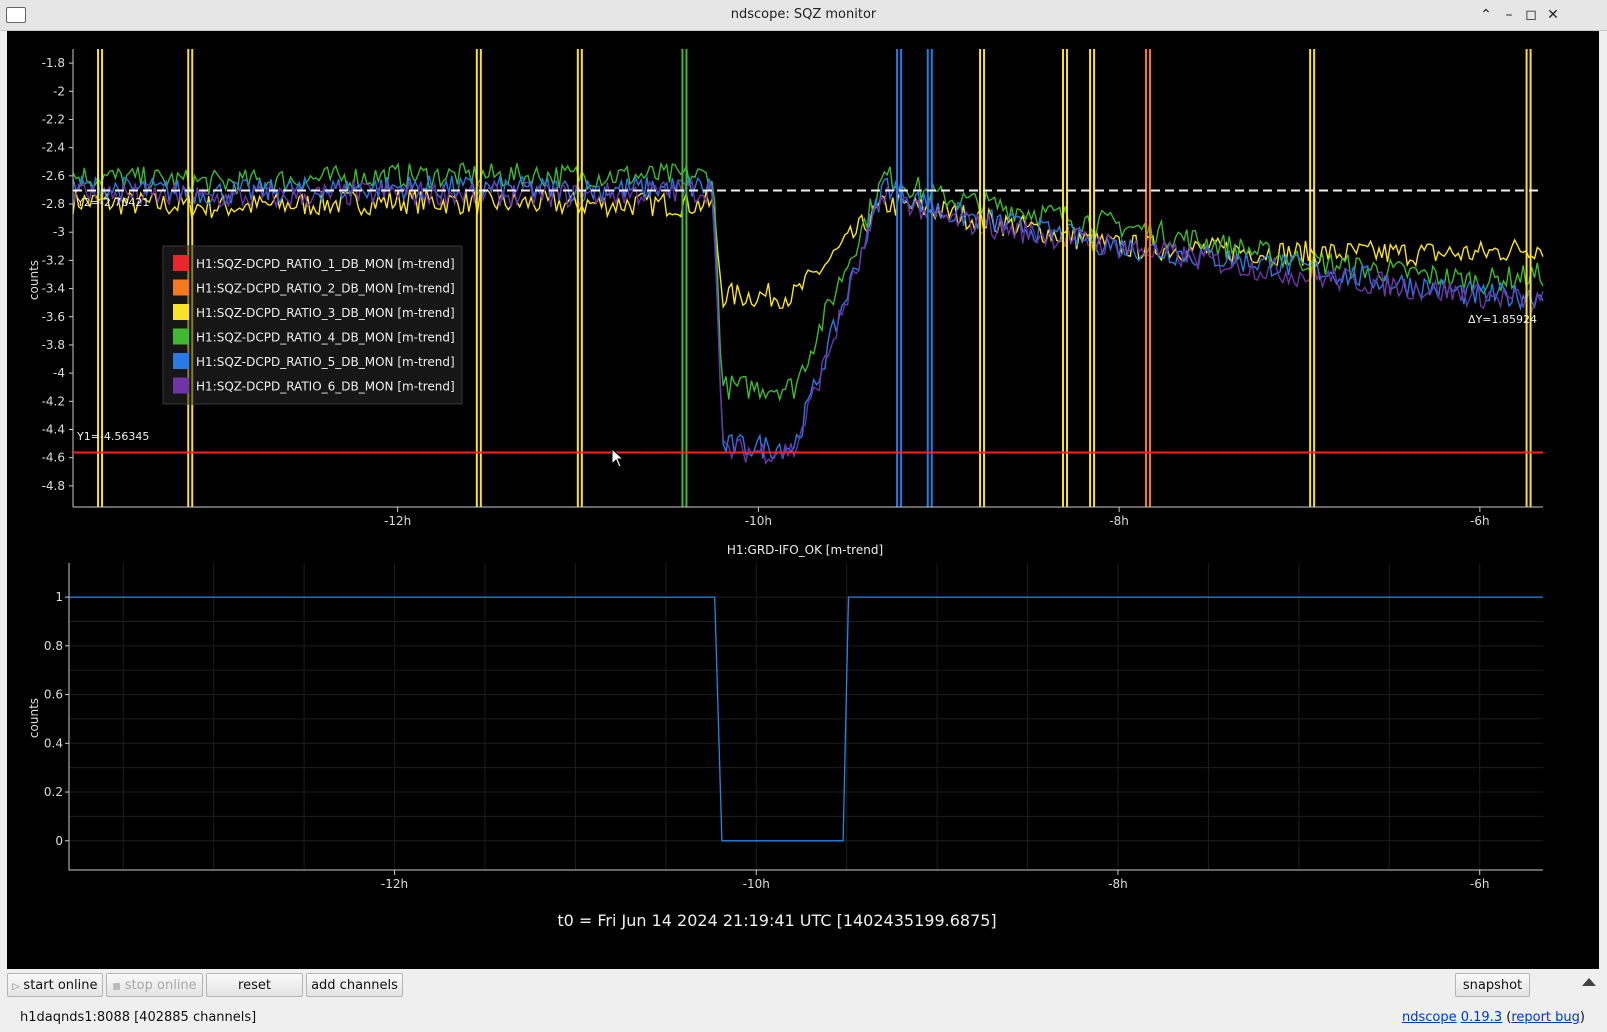 The height and width of the screenshot is (1032, 1607). Describe the element at coordinates (53, 119) in the screenshot. I see `top-y-tick-label: -2.2` at that location.